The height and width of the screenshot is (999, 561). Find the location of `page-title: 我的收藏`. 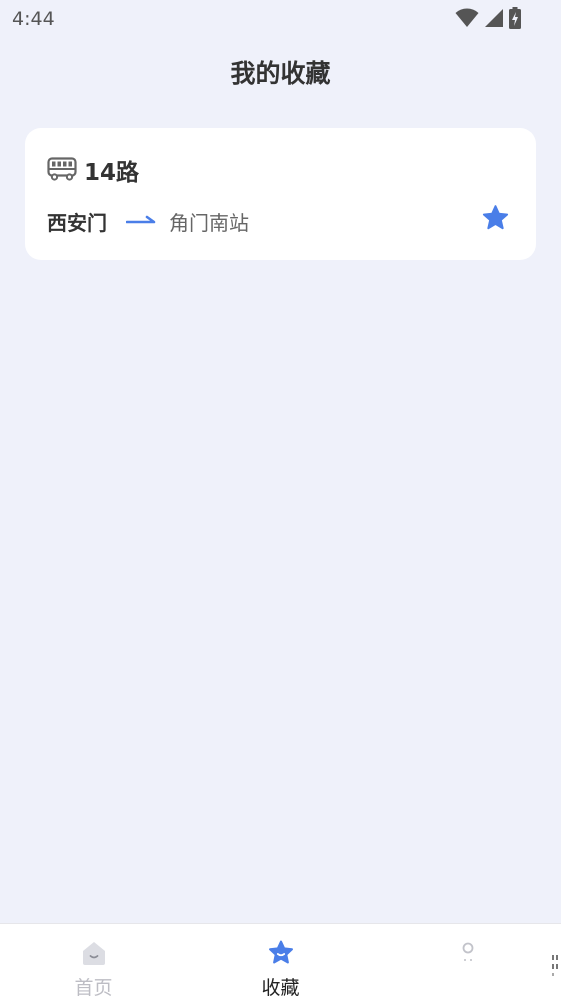

page-title: 我的收藏 is located at coordinates (280, 73).